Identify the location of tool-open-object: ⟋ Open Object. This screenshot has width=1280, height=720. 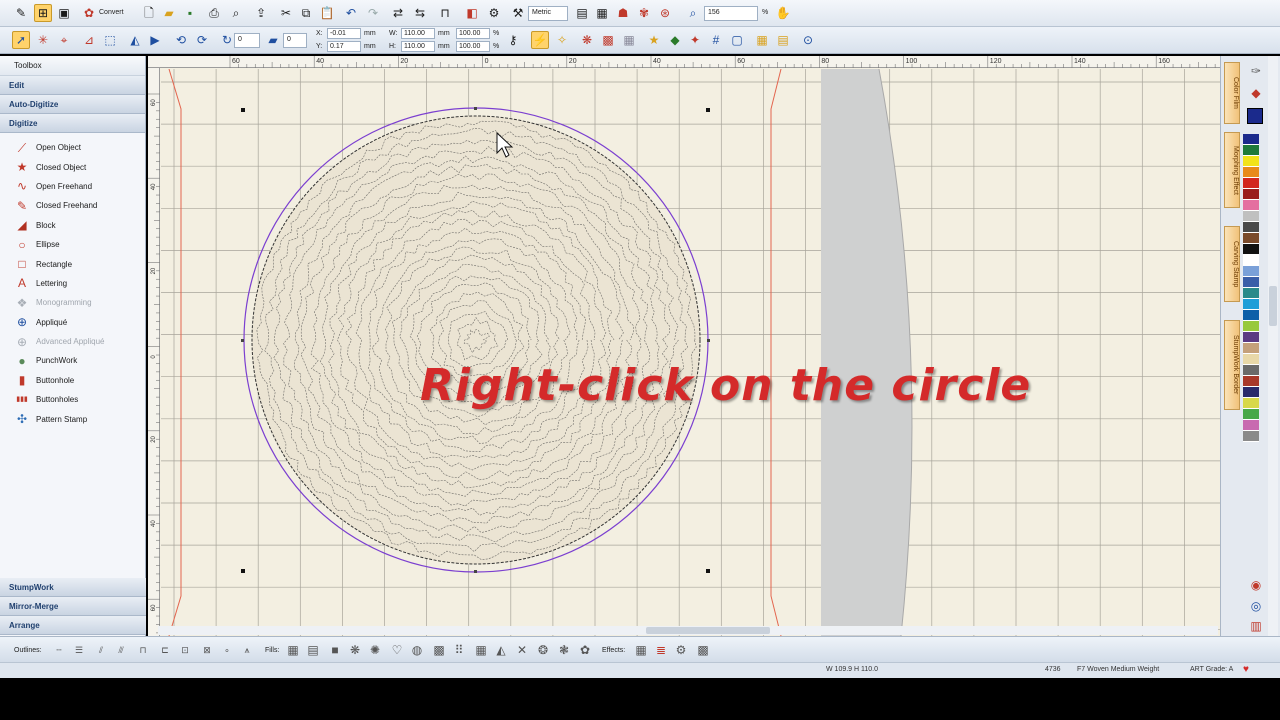
(72, 147).